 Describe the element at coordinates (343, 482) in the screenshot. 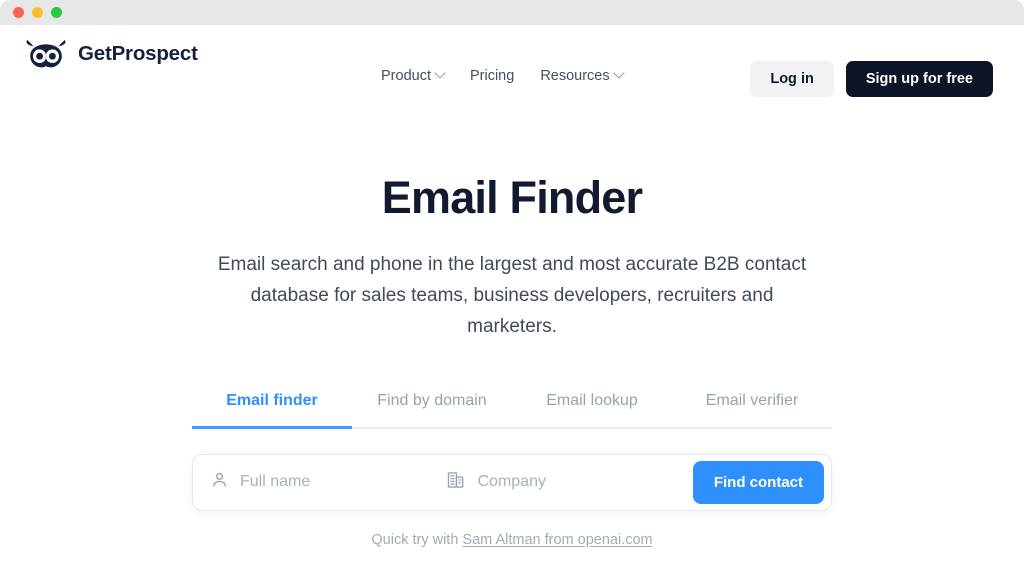

I see `full-name-input` at that location.